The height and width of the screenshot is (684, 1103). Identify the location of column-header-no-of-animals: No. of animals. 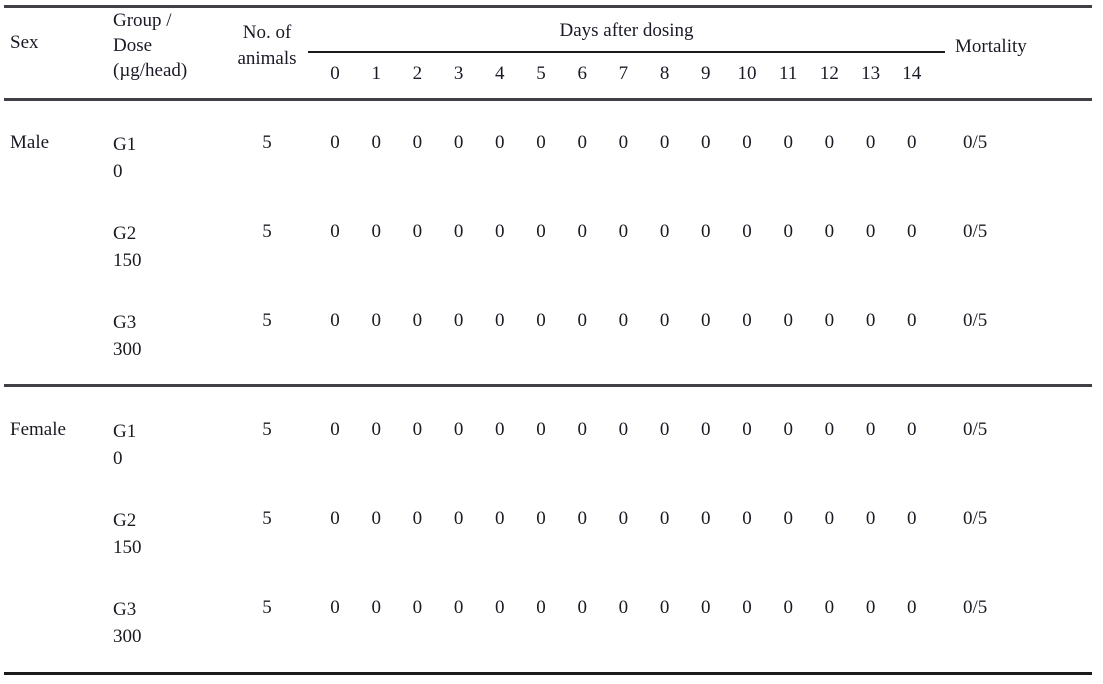
(267, 46).